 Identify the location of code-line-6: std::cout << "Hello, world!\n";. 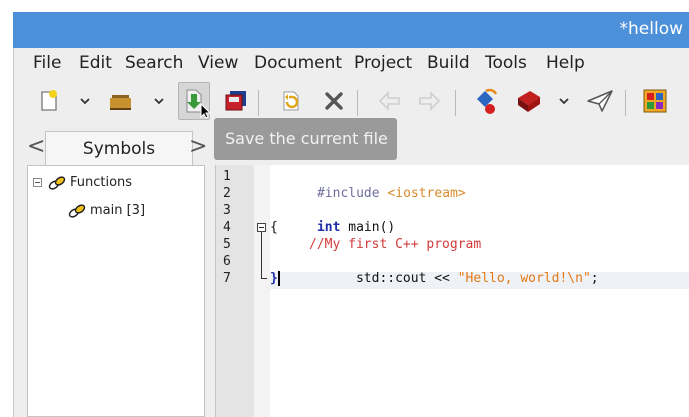
(454, 269).